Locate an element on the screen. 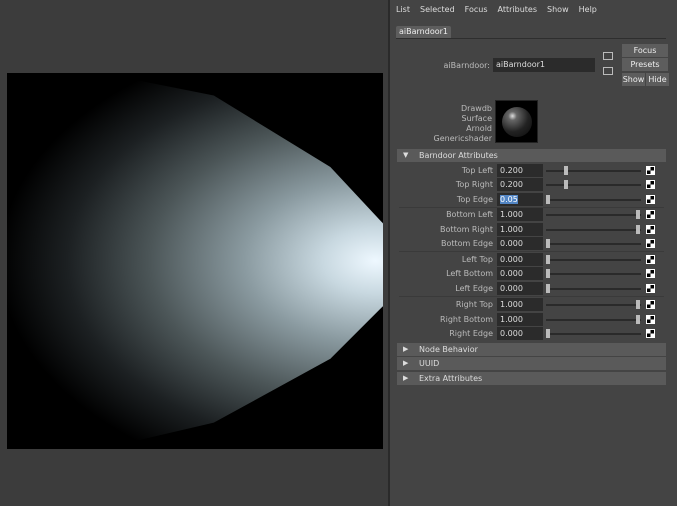 Image resolution: width=677 pixels, height=506 pixels. tab-divider is located at coordinates (531, 38).